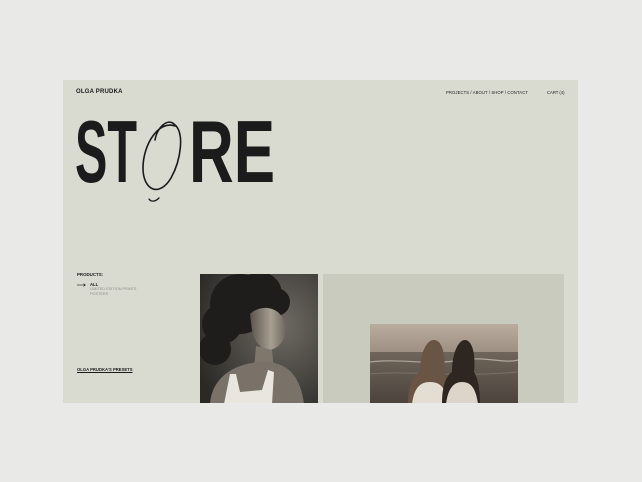 The image size is (642, 482). What do you see at coordinates (162, 156) in the screenshot?
I see `script-o-letter` at bounding box center [162, 156].